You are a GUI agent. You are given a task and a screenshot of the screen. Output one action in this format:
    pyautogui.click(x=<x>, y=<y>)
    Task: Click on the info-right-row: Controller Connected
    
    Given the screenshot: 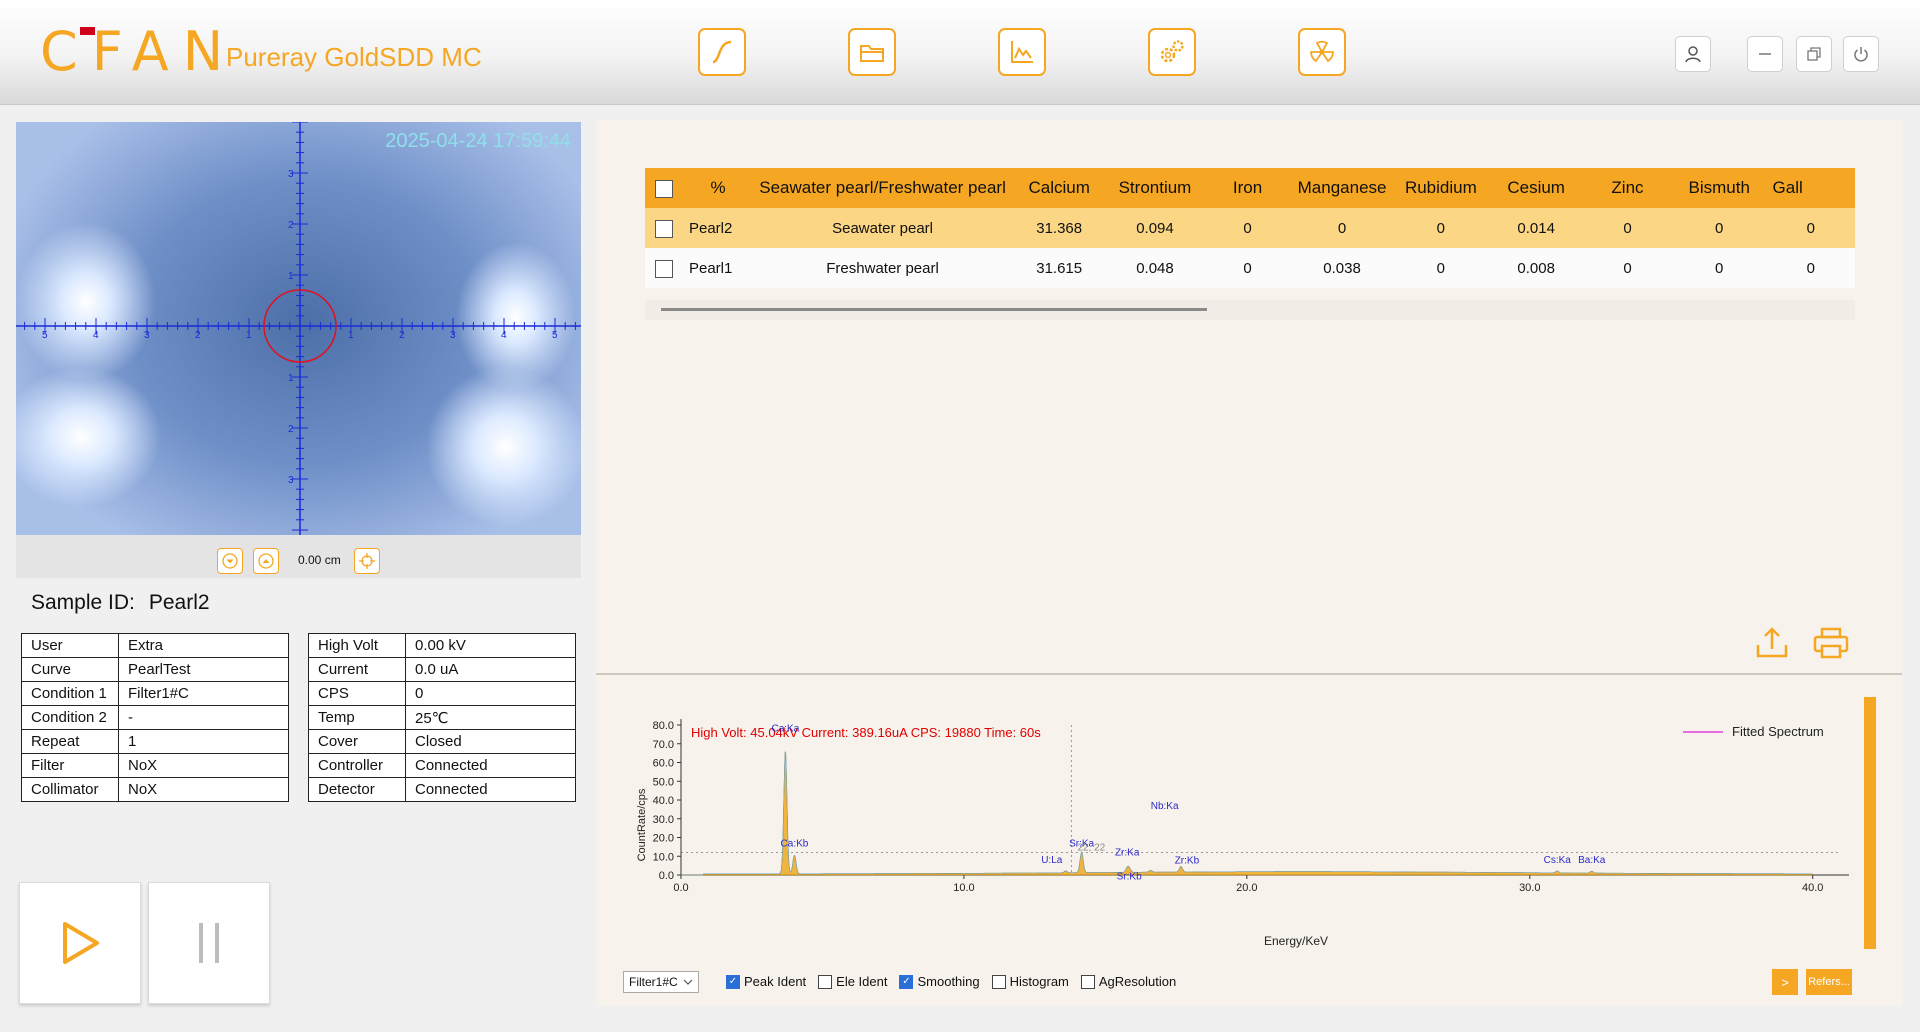 What is the action you would take?
    pyautogui.click(x=442, y=765)
    